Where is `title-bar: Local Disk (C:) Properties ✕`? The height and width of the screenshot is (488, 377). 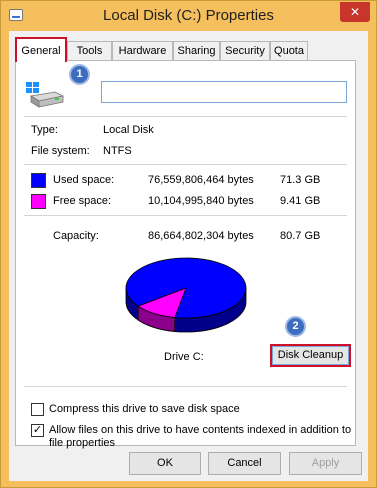 title-bar: Local Disk (C:) Properties ✕ is located at coordinates (188, 16).